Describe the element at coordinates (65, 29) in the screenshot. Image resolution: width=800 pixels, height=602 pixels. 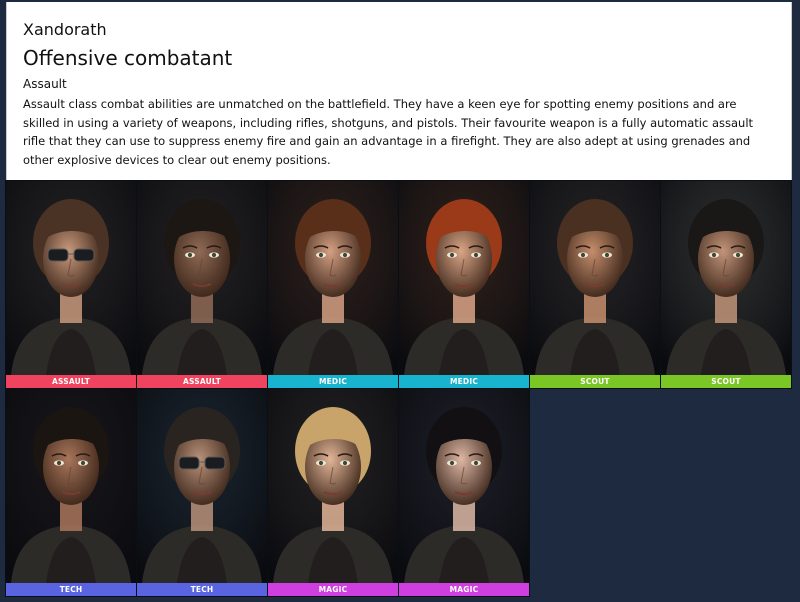
I see `brand-name: Xandorath` at that location.